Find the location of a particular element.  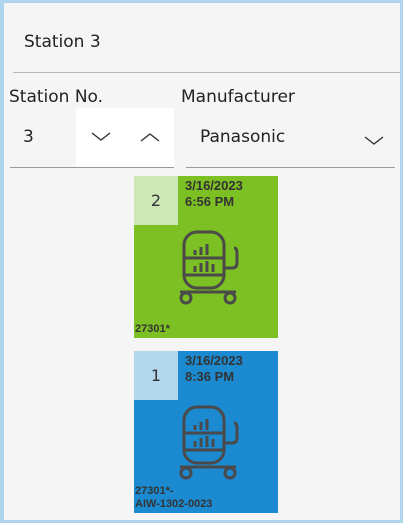

feeder-card: 2 3/16/2023 6:56 PM 27301* is located at coordinates (206, 257).